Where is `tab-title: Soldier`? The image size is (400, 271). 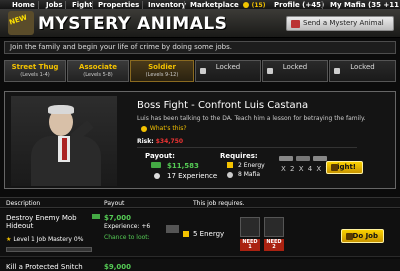 tab-title: Soldier is located at coordinates (162, 67).